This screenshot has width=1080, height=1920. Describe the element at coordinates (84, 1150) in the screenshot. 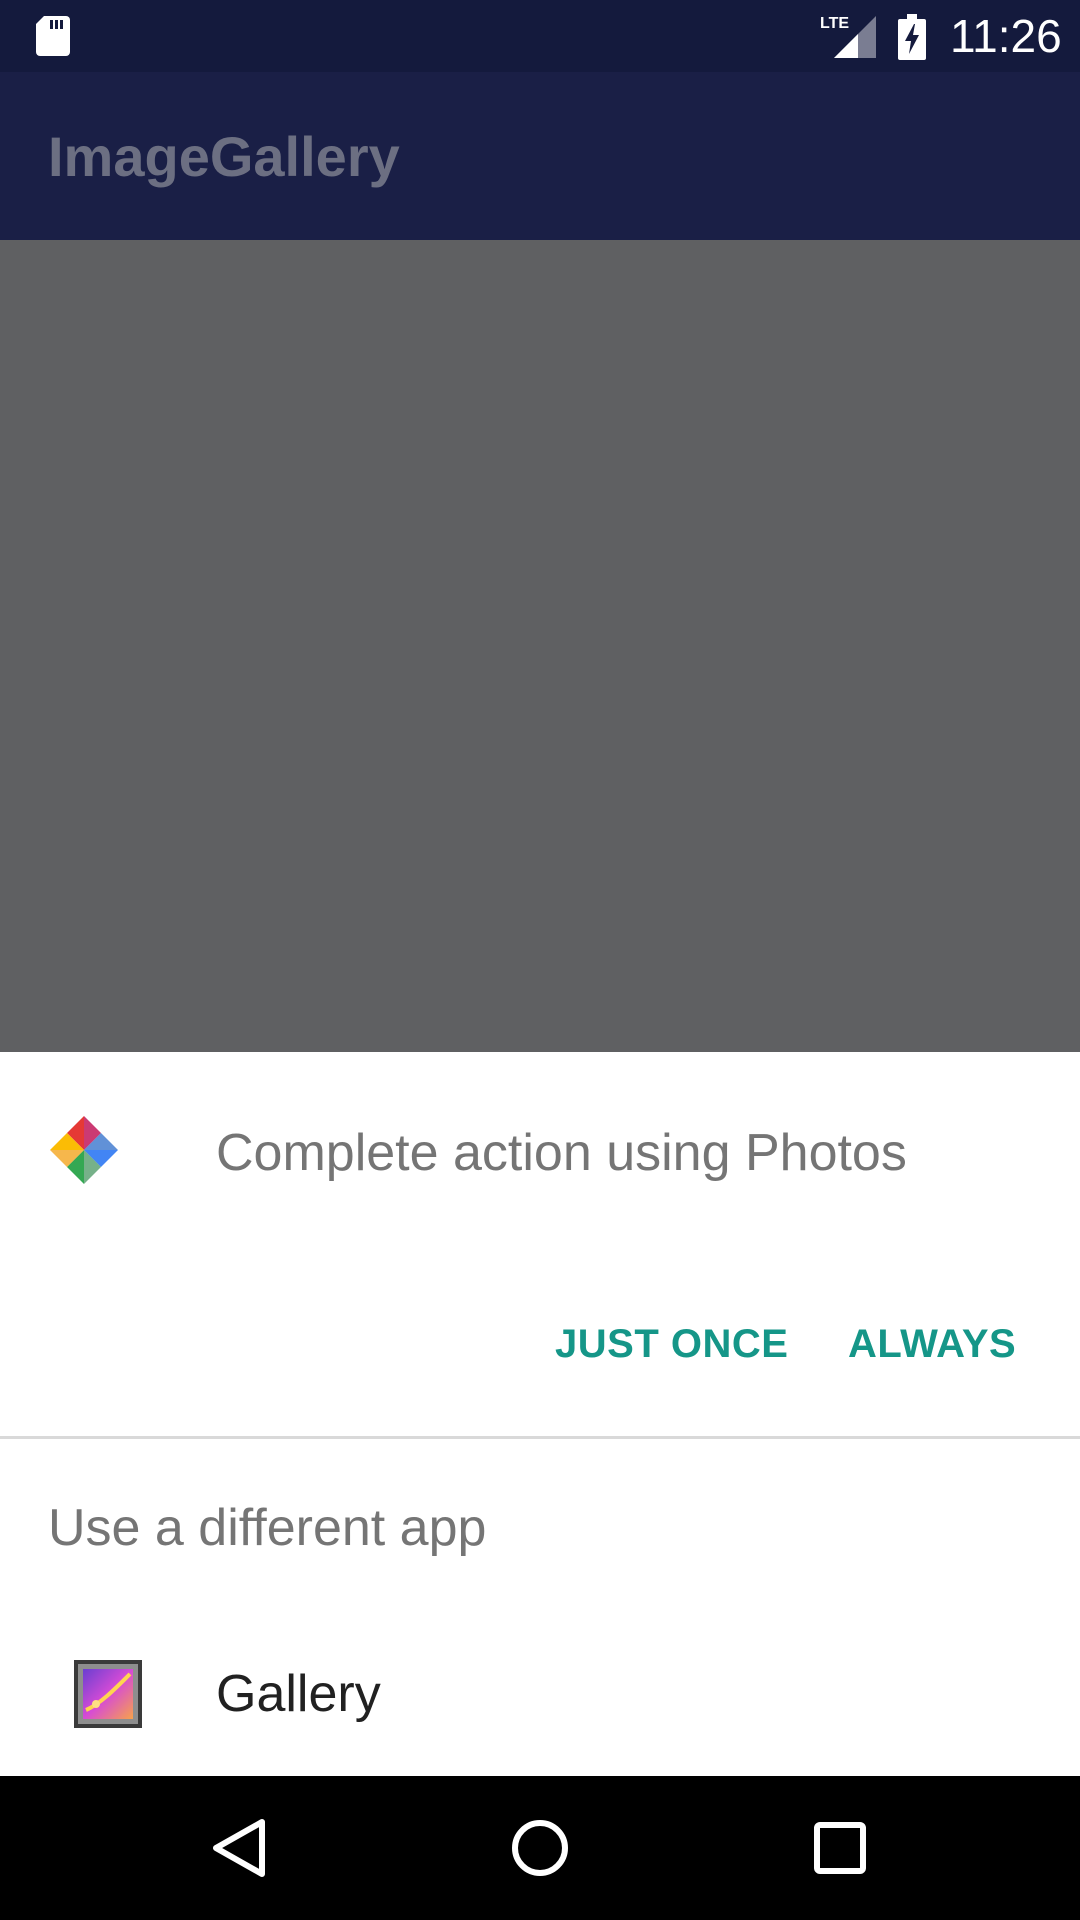

I see `google-photos-icon` at that location.